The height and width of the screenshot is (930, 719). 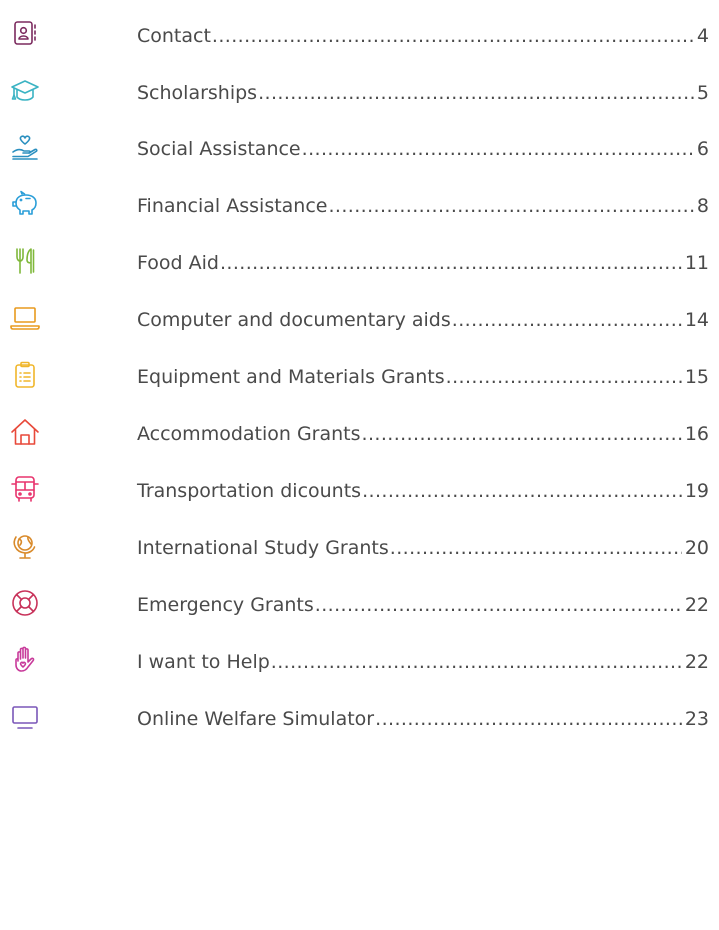 What do you see at coordinates (263, 548) in the screenshot?
I see `toc-label: International Study Grants` at bounding box center [263, 548].